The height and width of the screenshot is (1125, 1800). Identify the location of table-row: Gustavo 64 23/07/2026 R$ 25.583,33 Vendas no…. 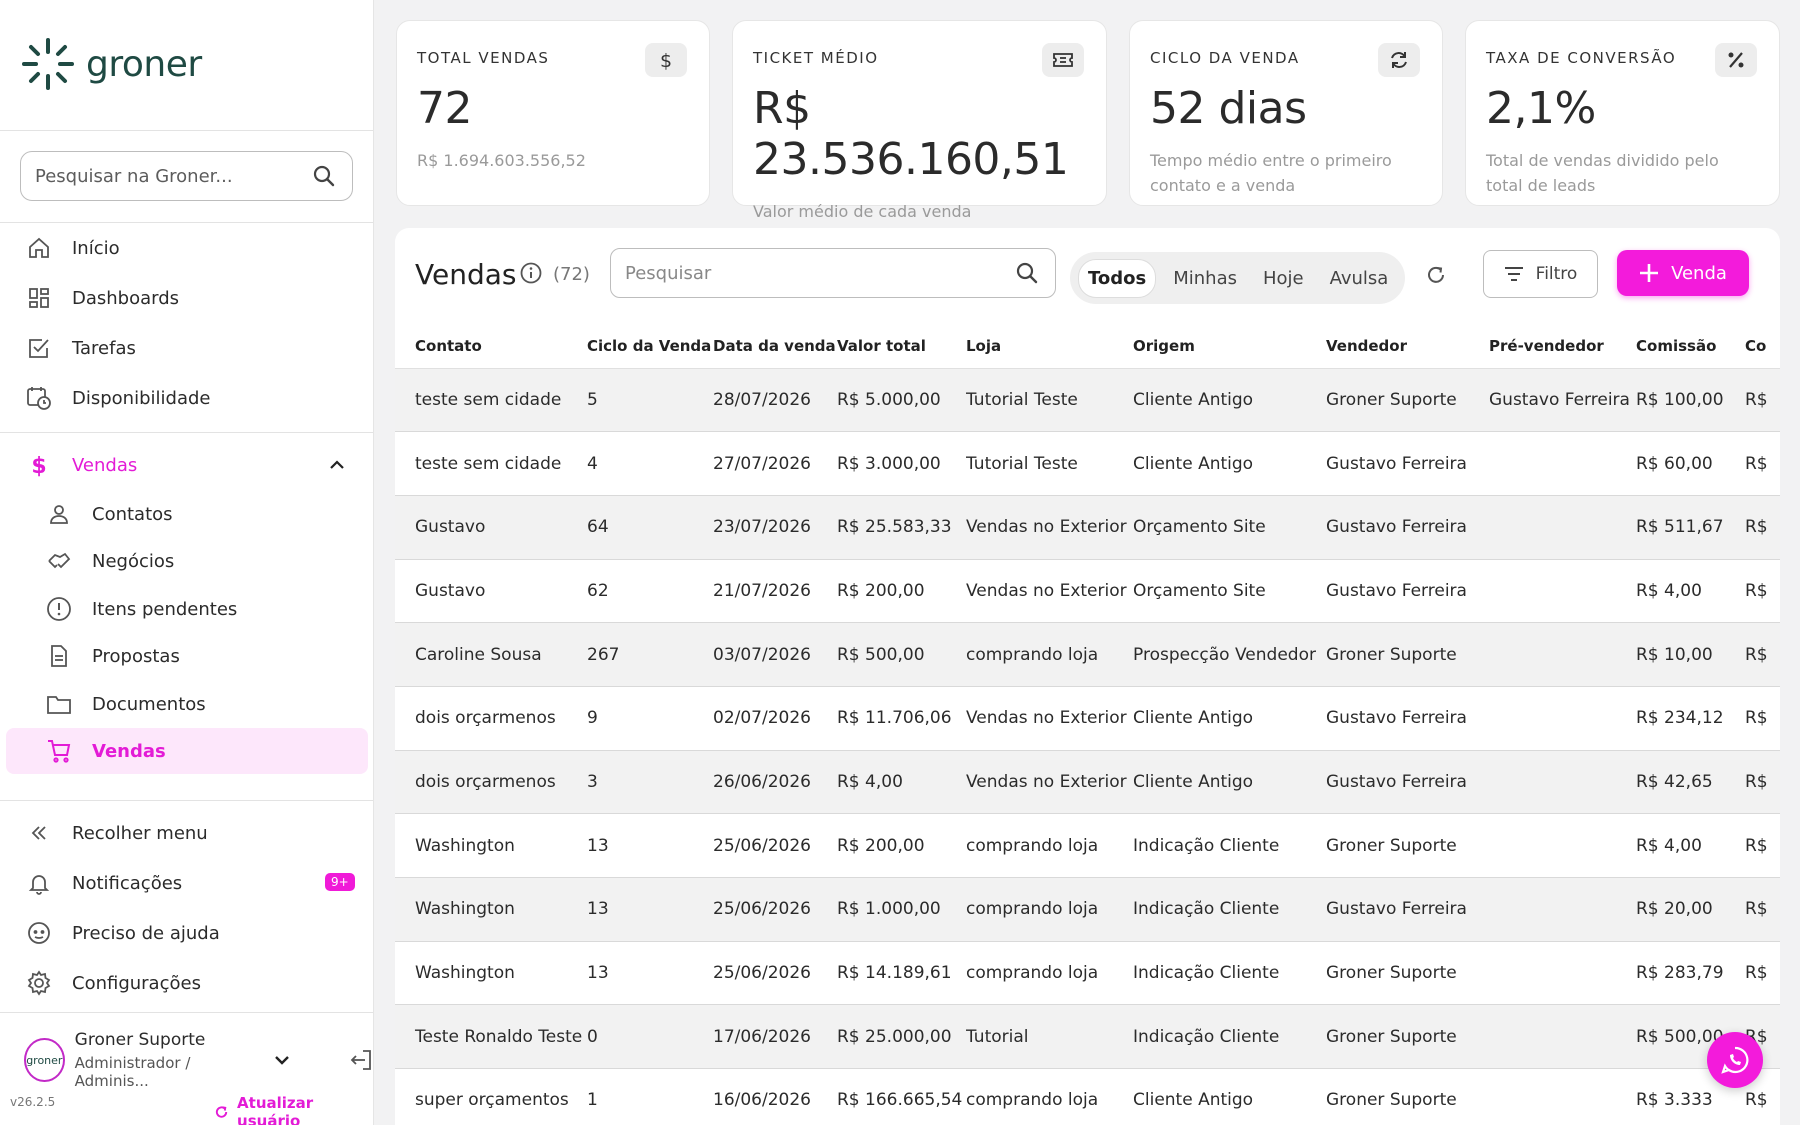
(1087, 527).